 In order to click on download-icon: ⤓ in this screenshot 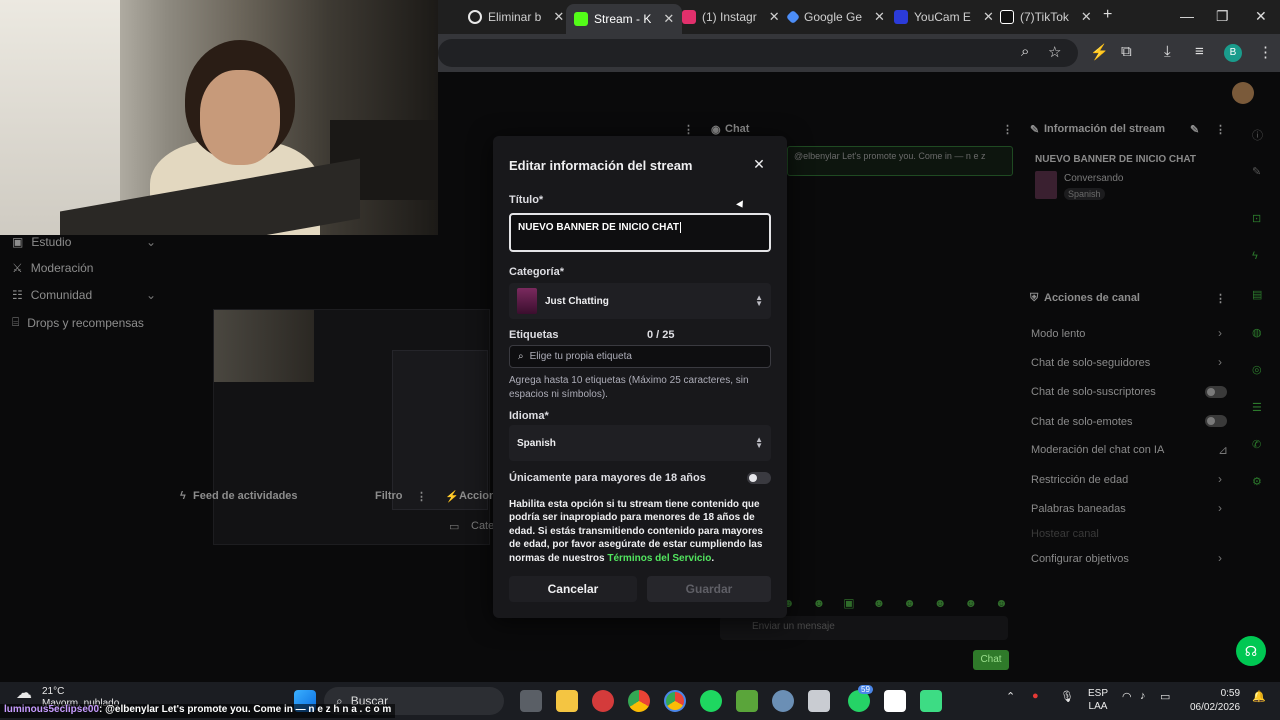, I will do `click(1167, 51)`.